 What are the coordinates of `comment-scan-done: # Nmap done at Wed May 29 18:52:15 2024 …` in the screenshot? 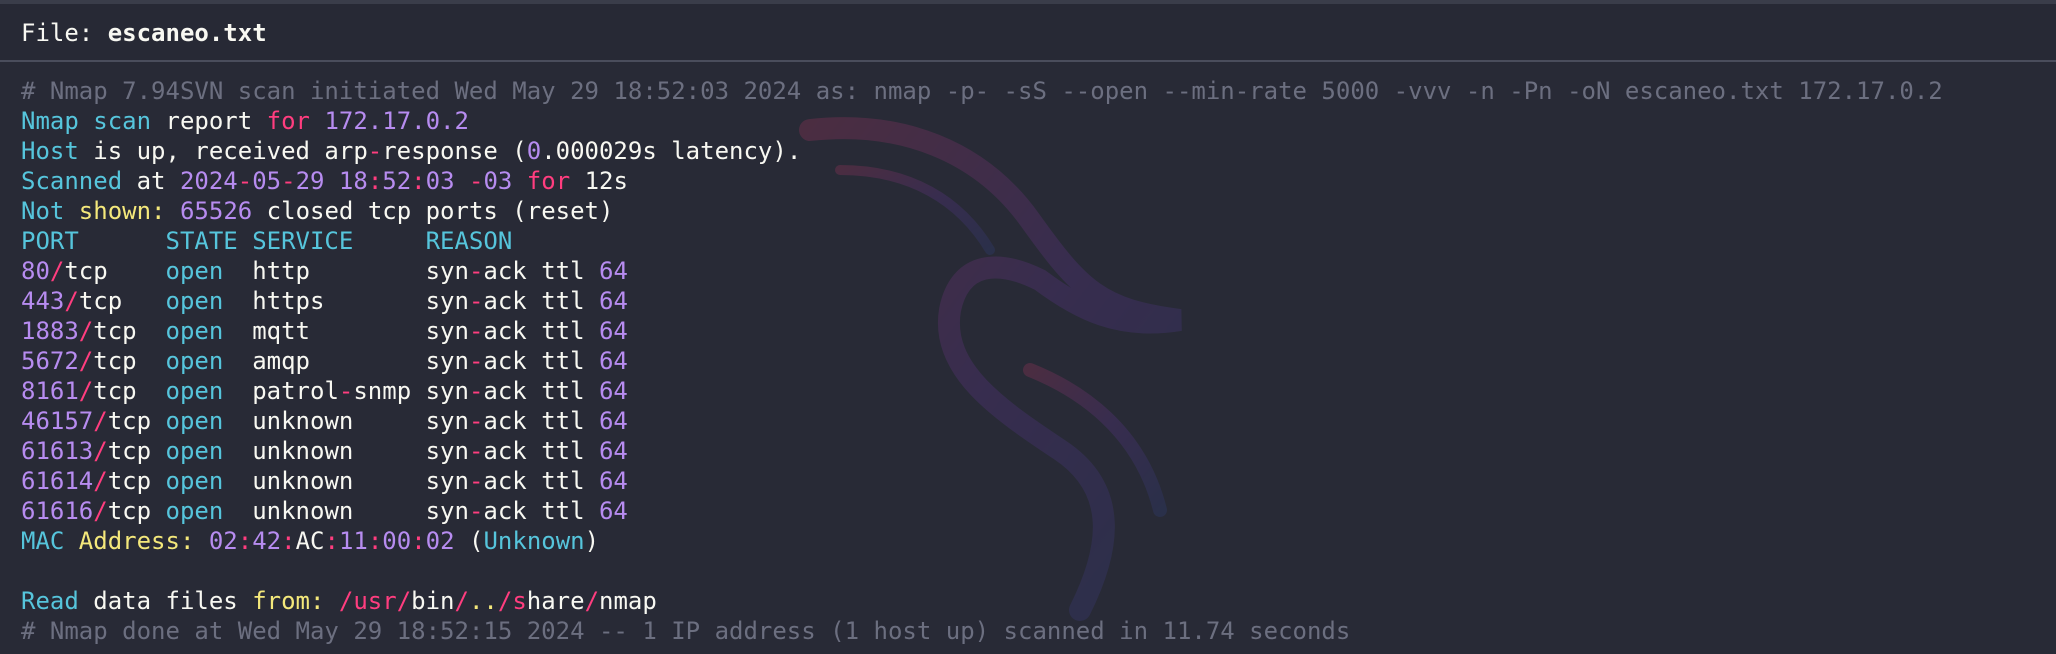 It's located at (982, 631).